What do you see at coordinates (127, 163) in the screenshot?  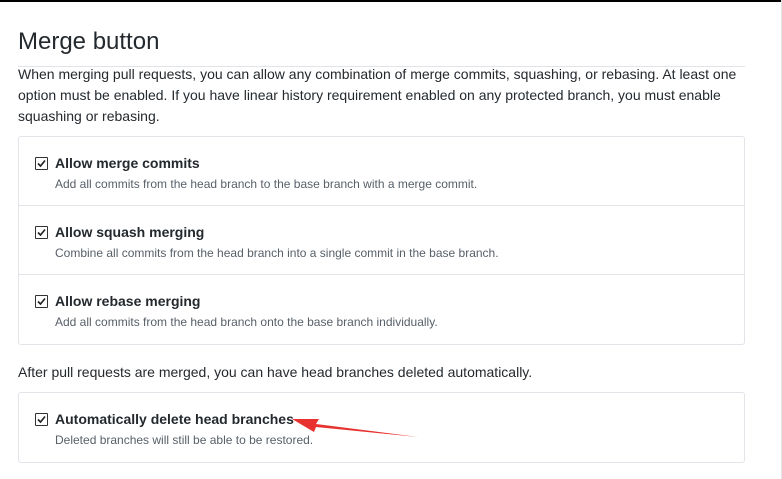 I see `allow-merge-commits-label: Allow merge commits` at bounding box center [127, 163].